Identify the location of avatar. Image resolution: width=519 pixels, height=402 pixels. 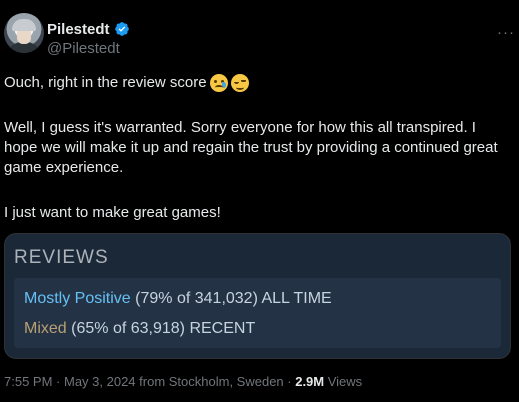
(24, 33).